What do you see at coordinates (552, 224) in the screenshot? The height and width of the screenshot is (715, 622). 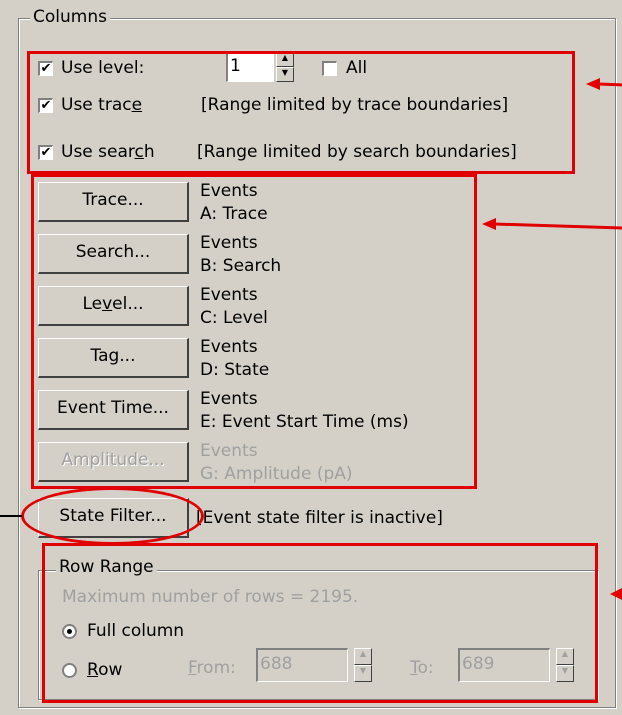 I see `arrow-event-buttons-icon` at bounding box center [552, 224].